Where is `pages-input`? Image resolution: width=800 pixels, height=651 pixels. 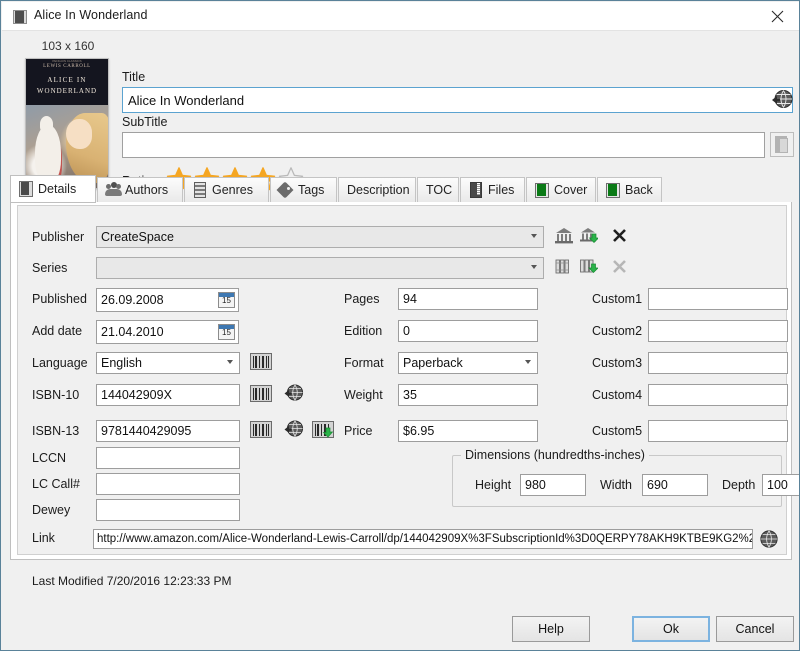
pages-input is located at coordinates (468, 299).